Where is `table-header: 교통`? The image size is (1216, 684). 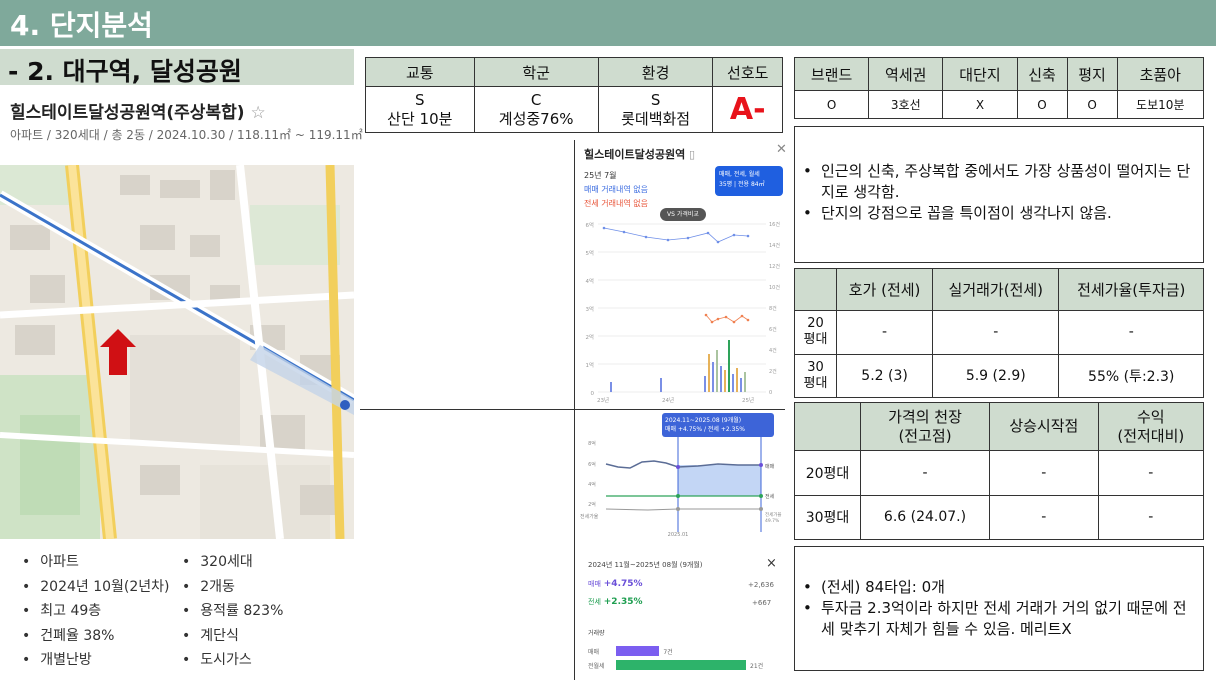 table-header: 교통 is located at coordinates (420, 72).